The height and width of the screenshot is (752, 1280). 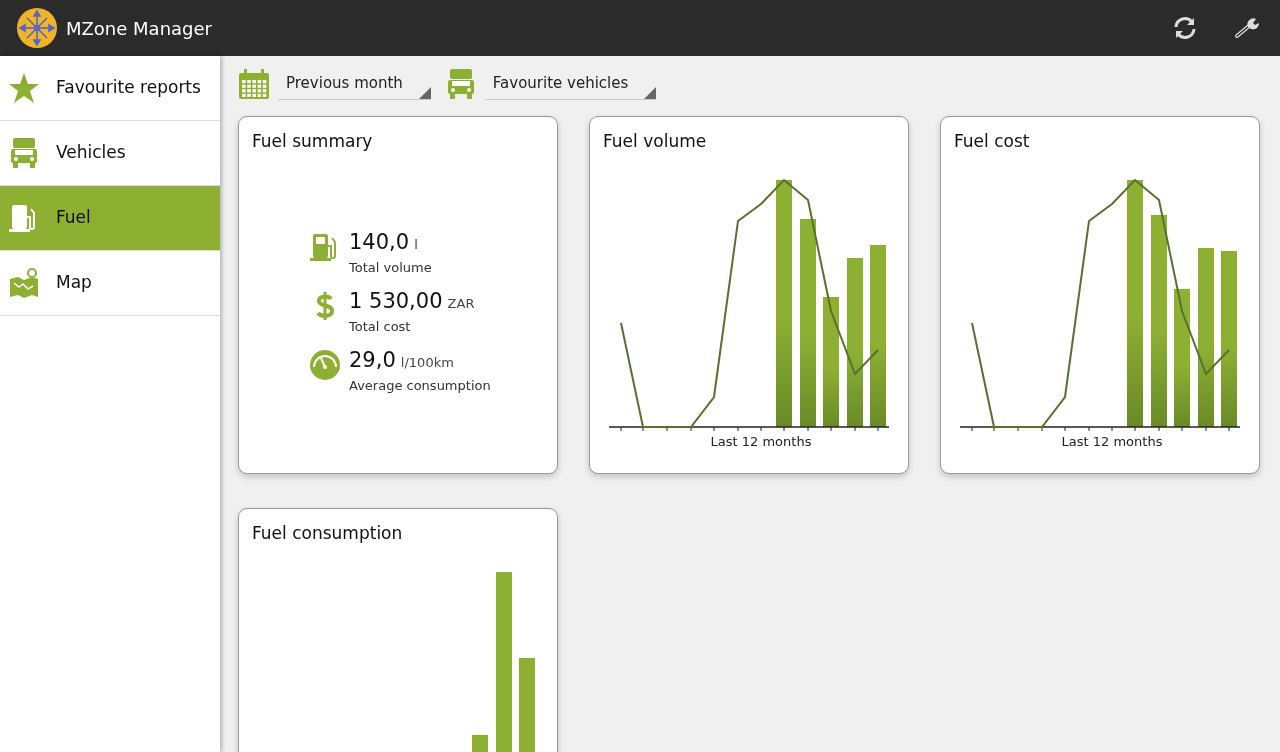 What do you see at coordinates (139, 28) in the screenshot?
I see `app-title: MZone Manager` at bounding box center [139, 28].